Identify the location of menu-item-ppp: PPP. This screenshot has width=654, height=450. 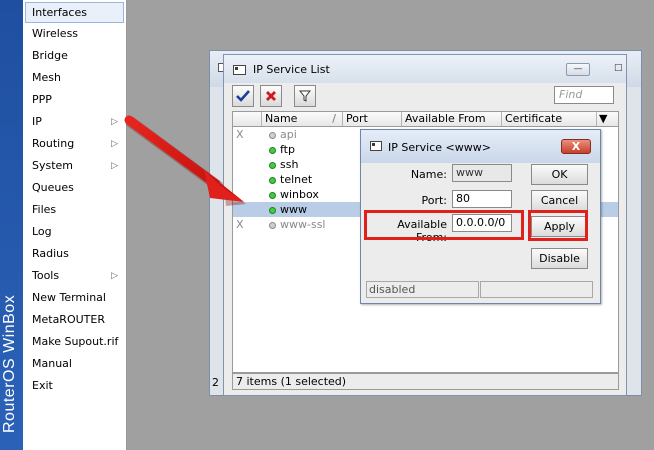
(74, 100).